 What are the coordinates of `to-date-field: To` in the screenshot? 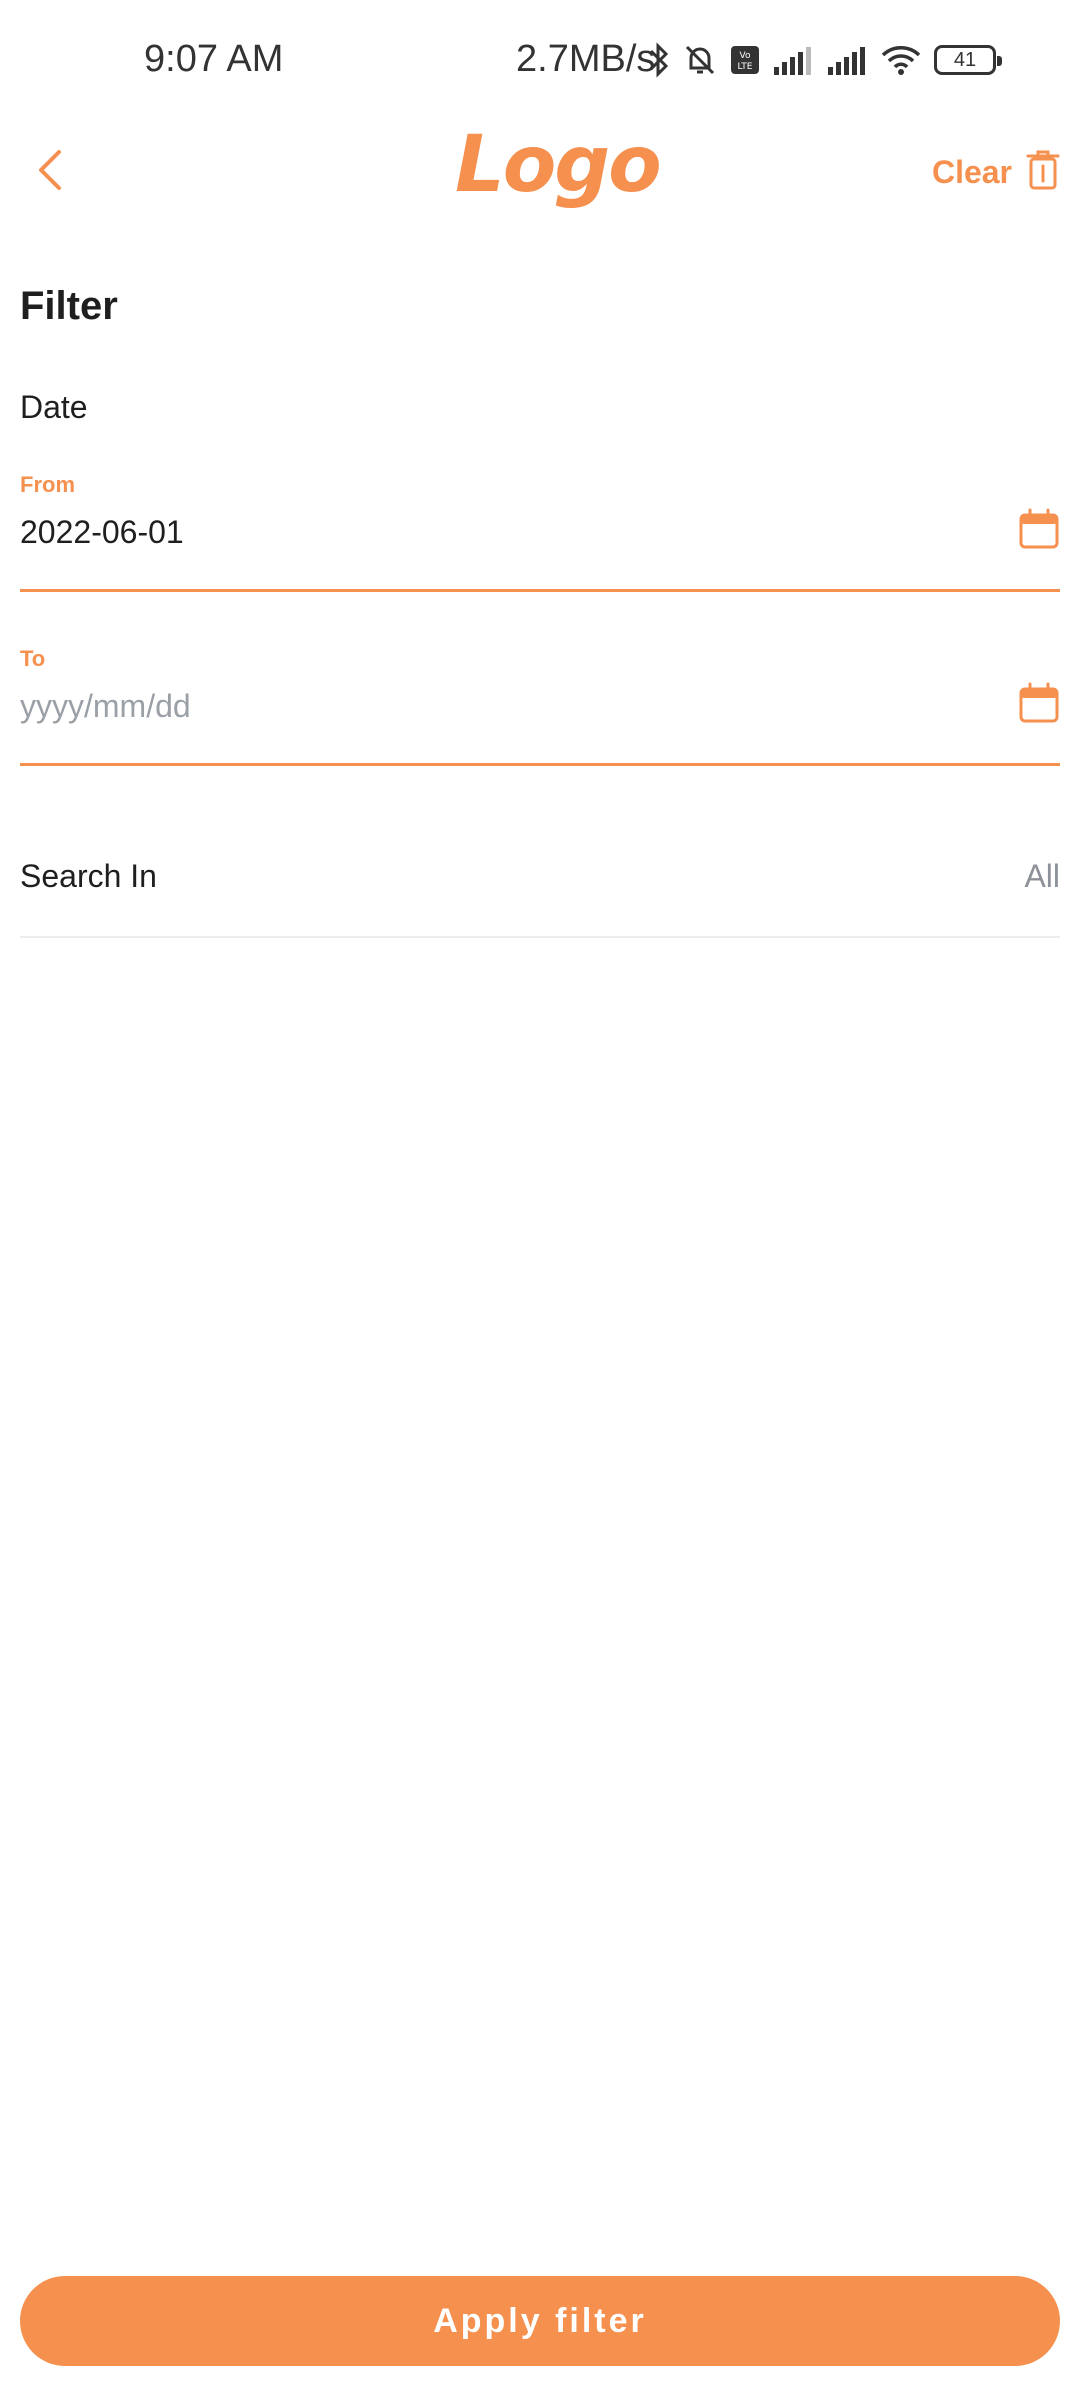 It's located at (540, 706).